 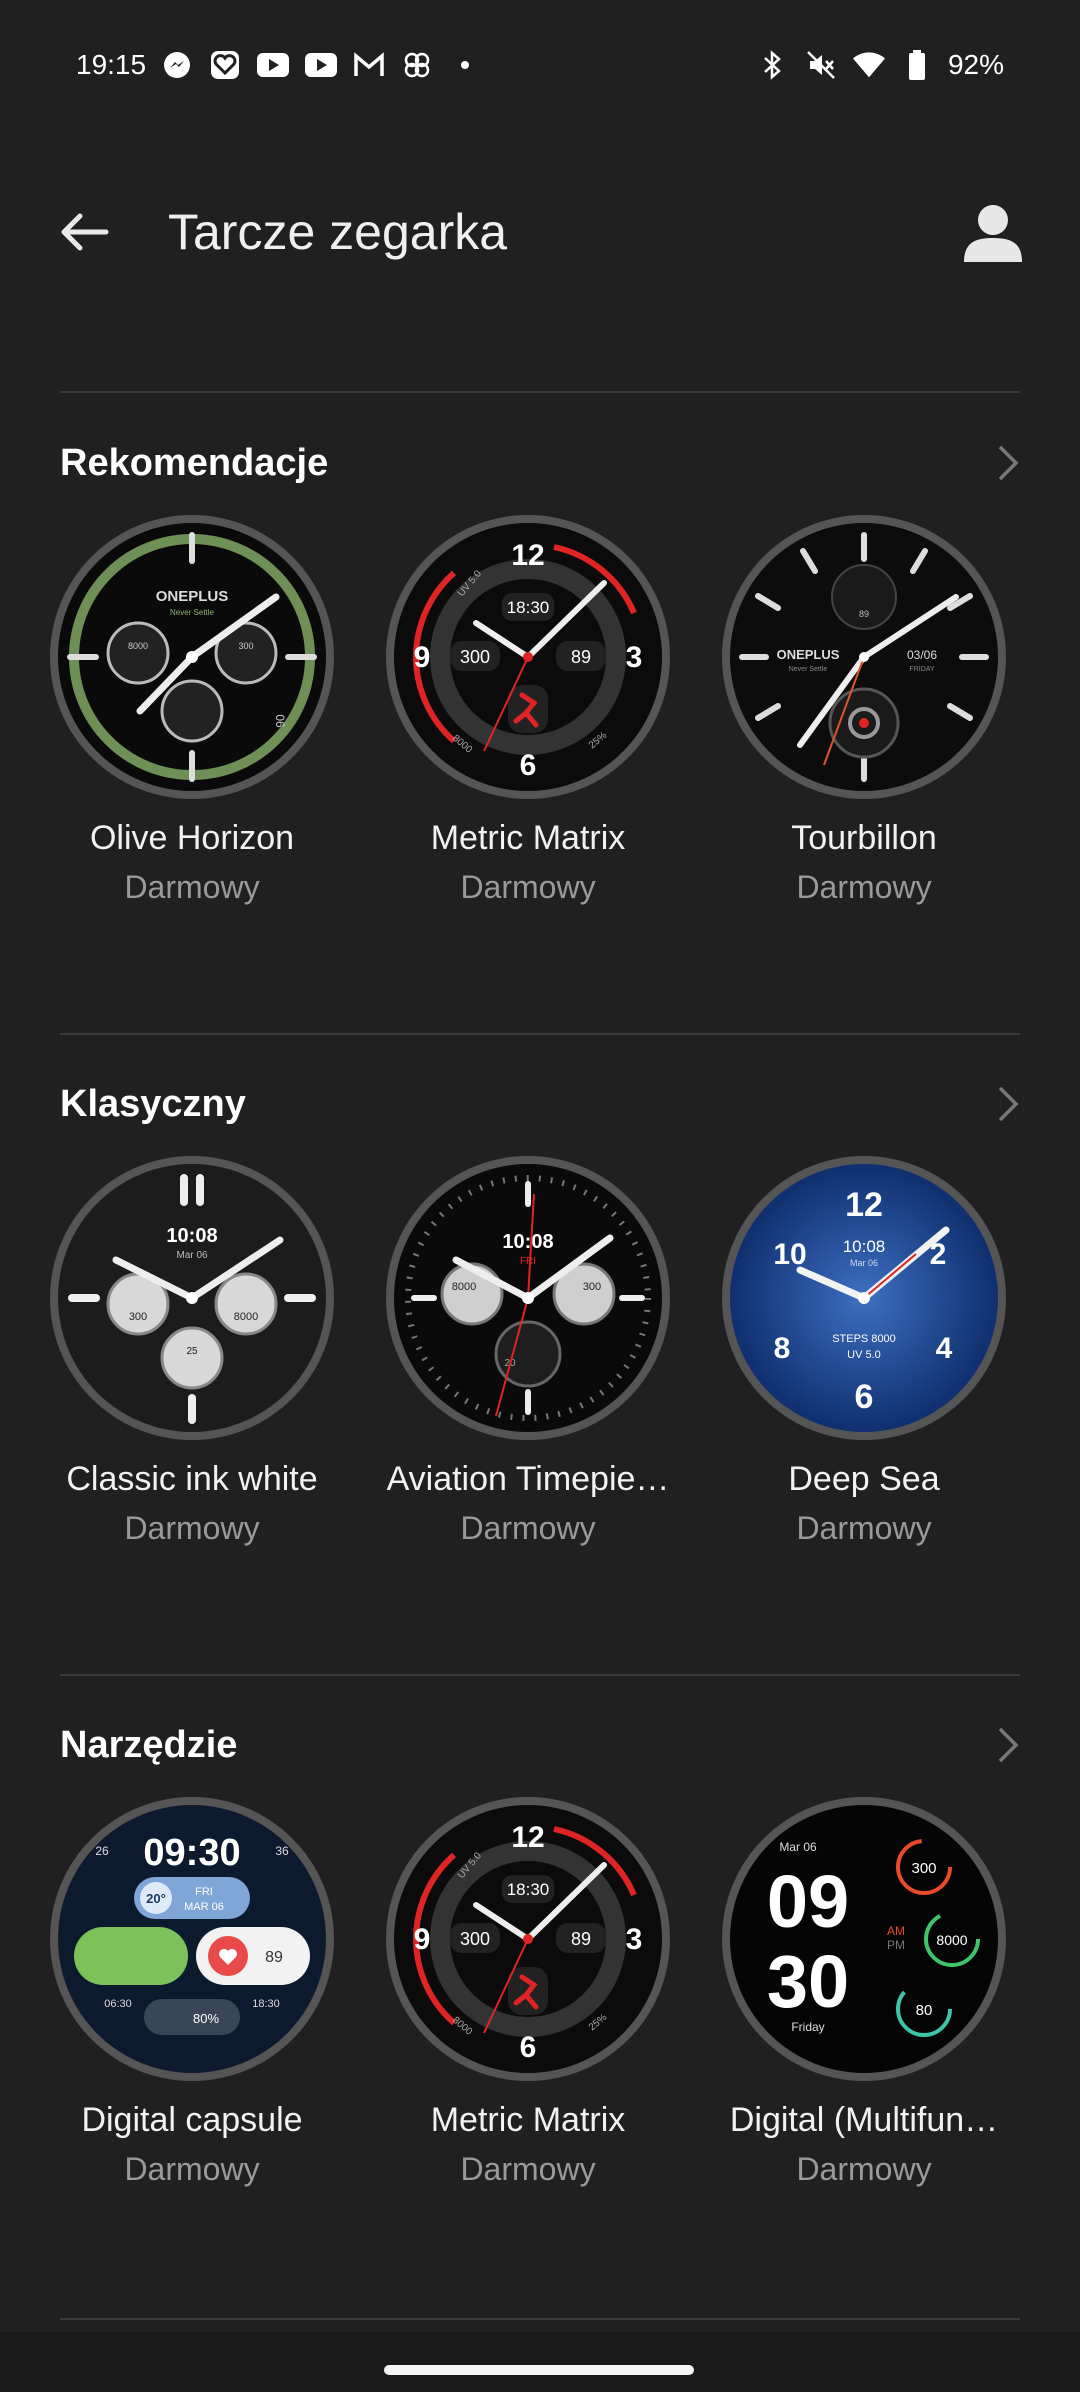 What do you see at coordinates (864, 614) in the screenshot?
I see `face-heart-rate: 89` at bounding box center [864, 614].